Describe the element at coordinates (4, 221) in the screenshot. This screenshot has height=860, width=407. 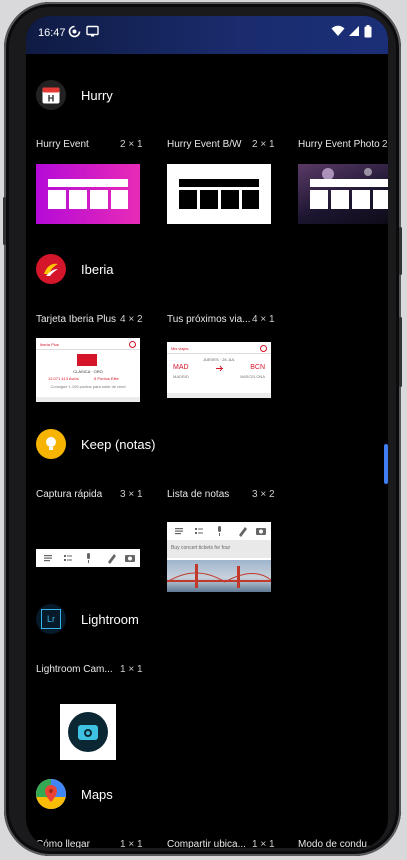
I see `volume-button` at that location.